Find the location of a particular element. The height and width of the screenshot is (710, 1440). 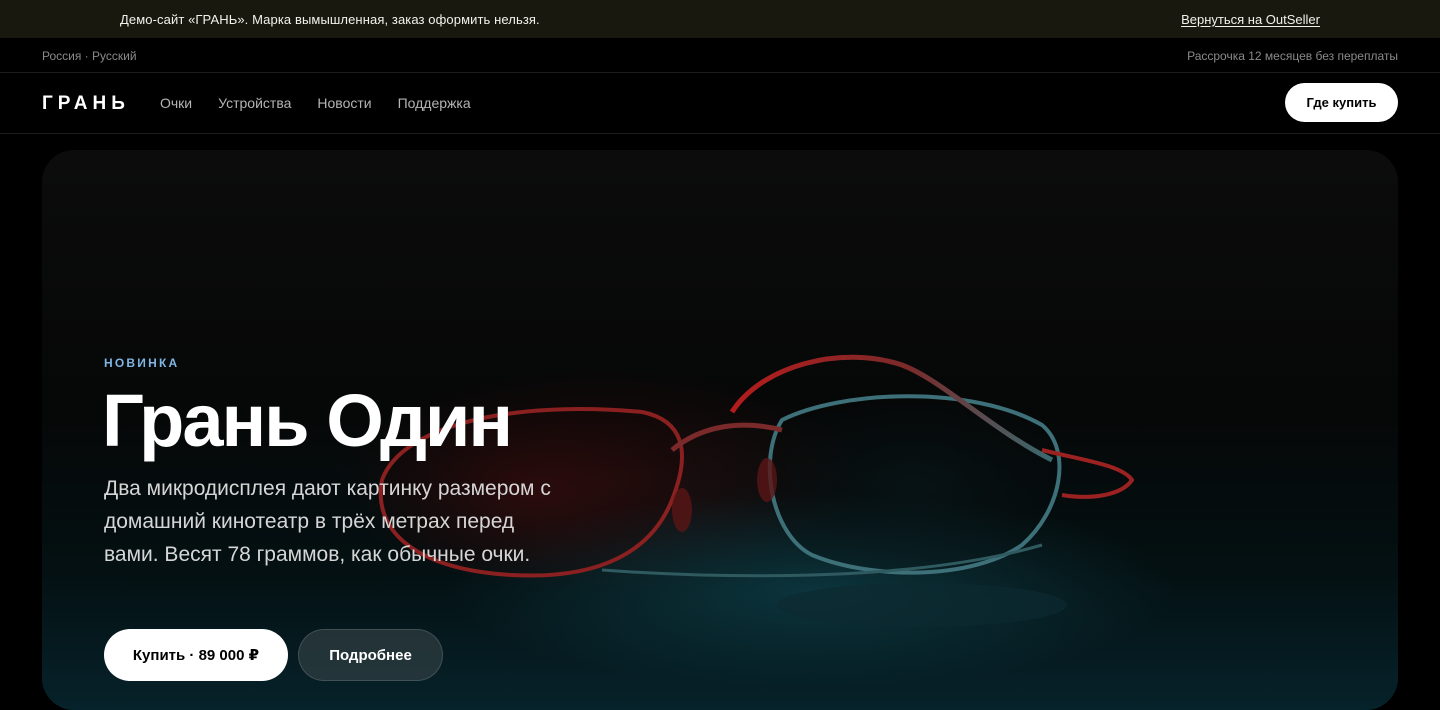

hero-title: Грань Один is located at coordinates (307, 420).